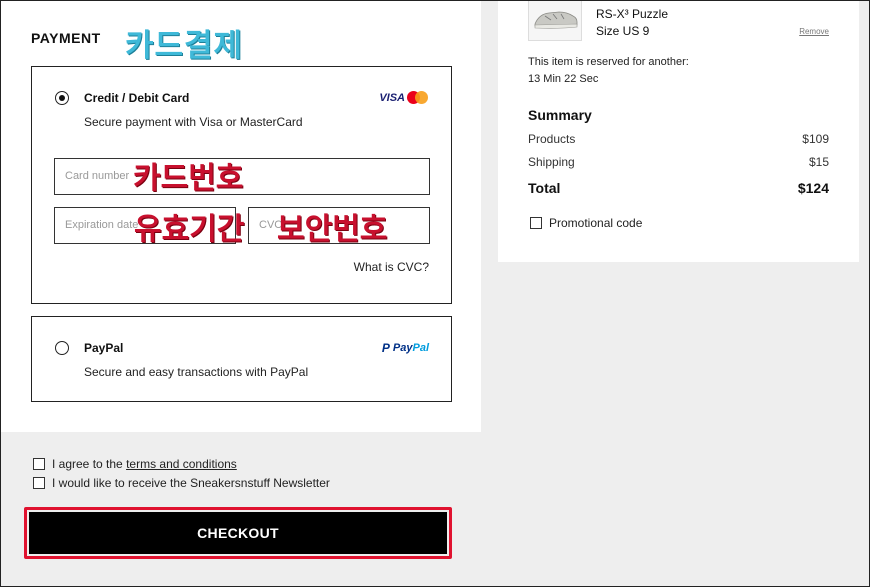 Image resolution: width=870 pixels, height=587 pixels. What do you see at coordinates (188, 178) in the screenshot?
I see `annotation-card-number: 카드번호` at bounding box center [188, 178].